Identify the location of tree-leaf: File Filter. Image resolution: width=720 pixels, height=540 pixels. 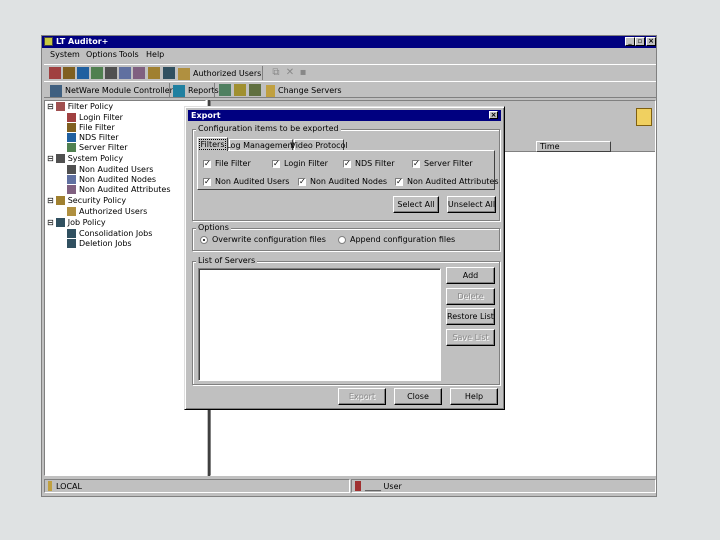
(91, 127).